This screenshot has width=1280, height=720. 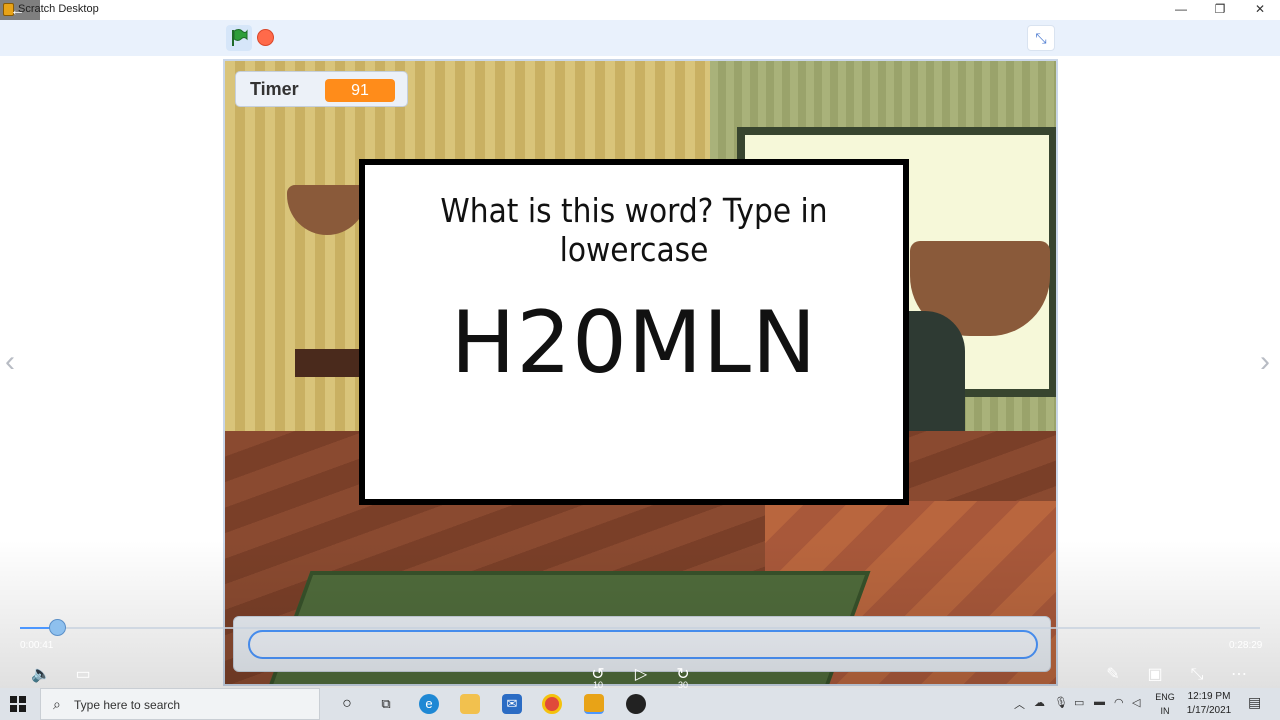 I want to click on green-flag-button, so click(x=239, y=38).